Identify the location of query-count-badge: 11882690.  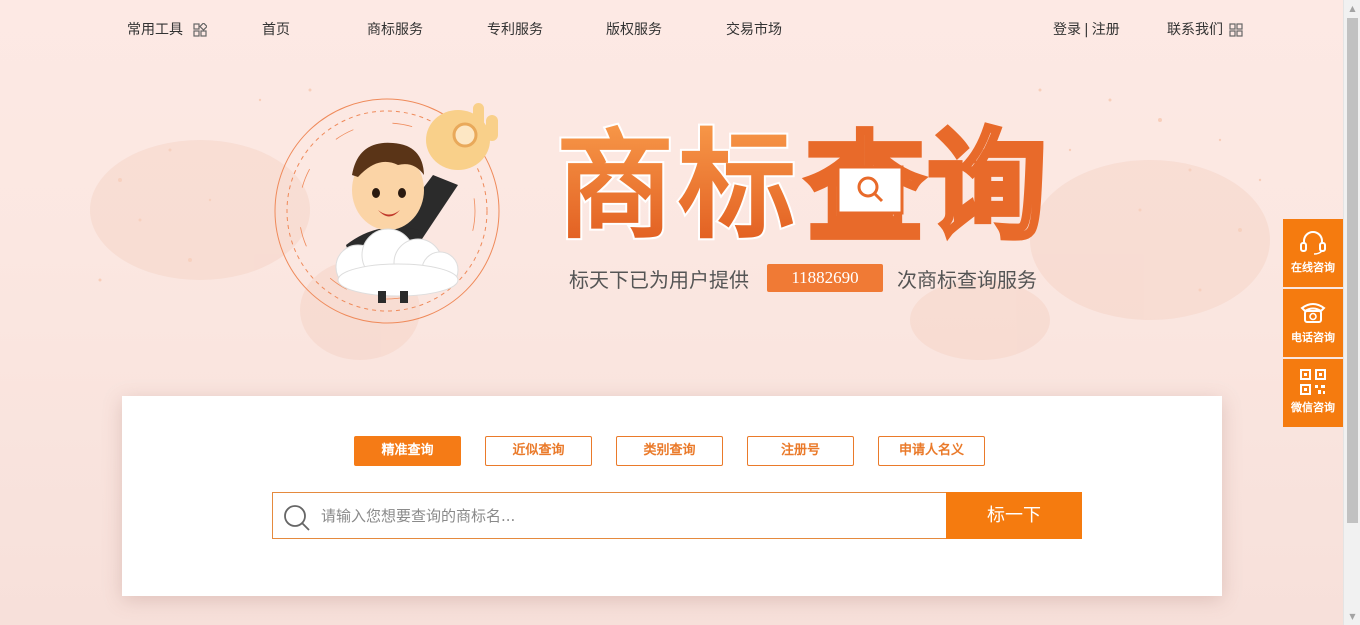
(825, 278).